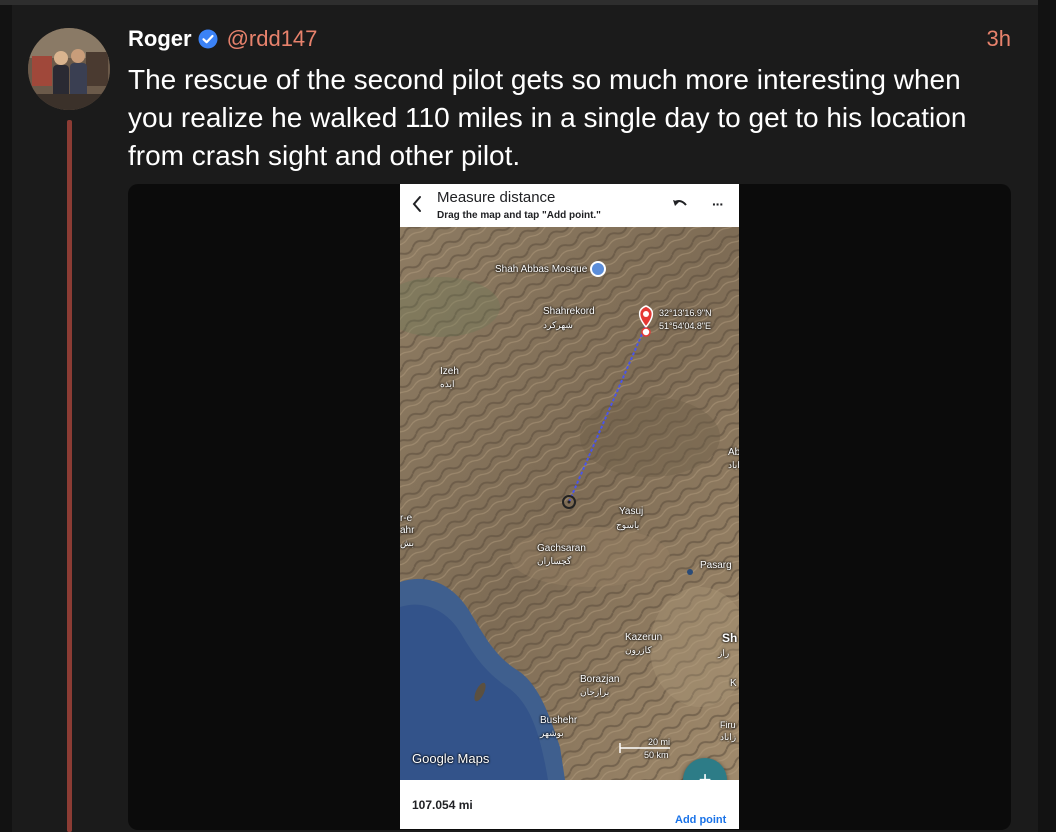 The height and width of the screenshot is (832, 1056). Describe the element at coordinates (659, 742) in the screenshot. I see `map-scale-miles: 20 mi` at that location.